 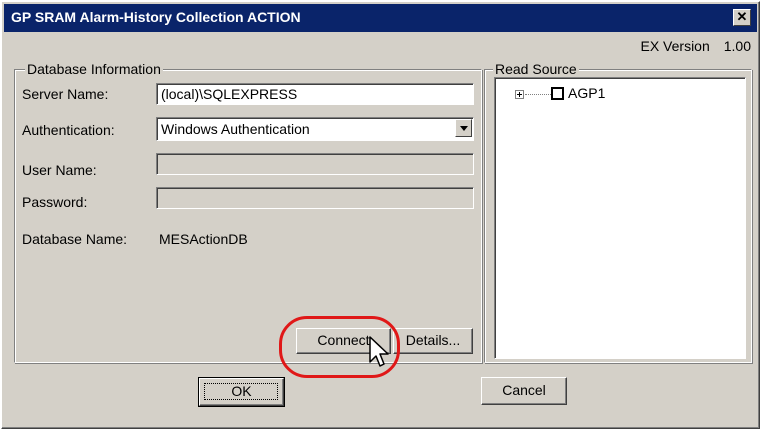 I want to click on authentication-label: Authentication:, so click(x=68, y=130).